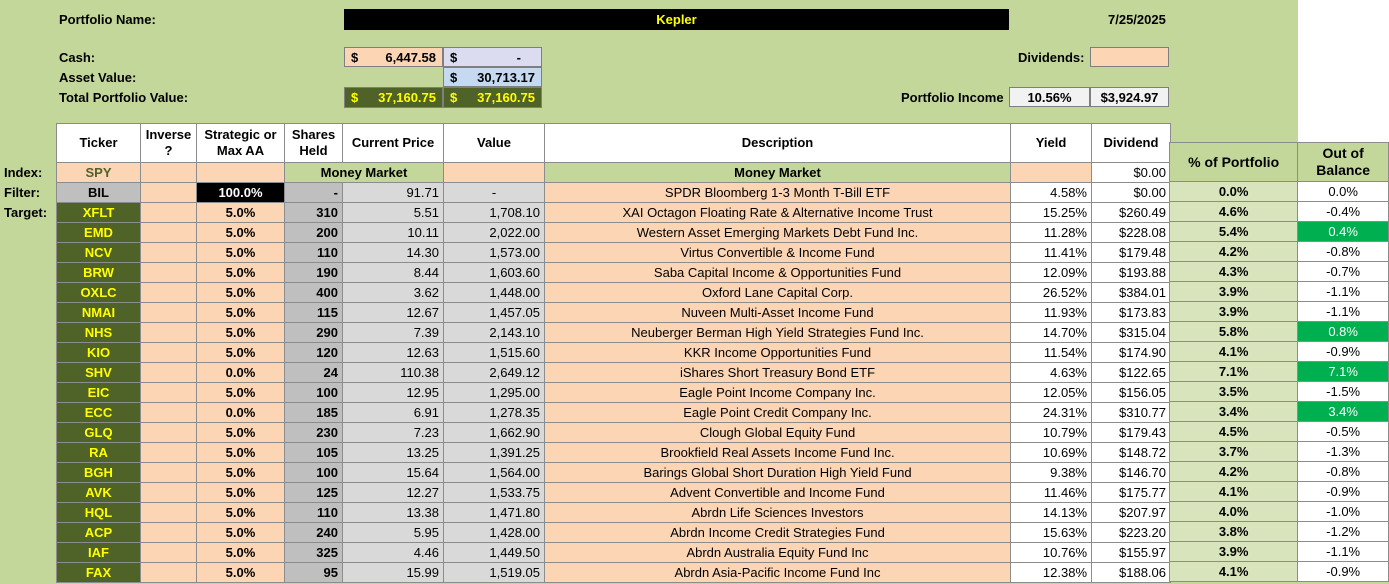  I want to click on description-cell: Eagle Point Credit Company Inc., so click(777, 412).